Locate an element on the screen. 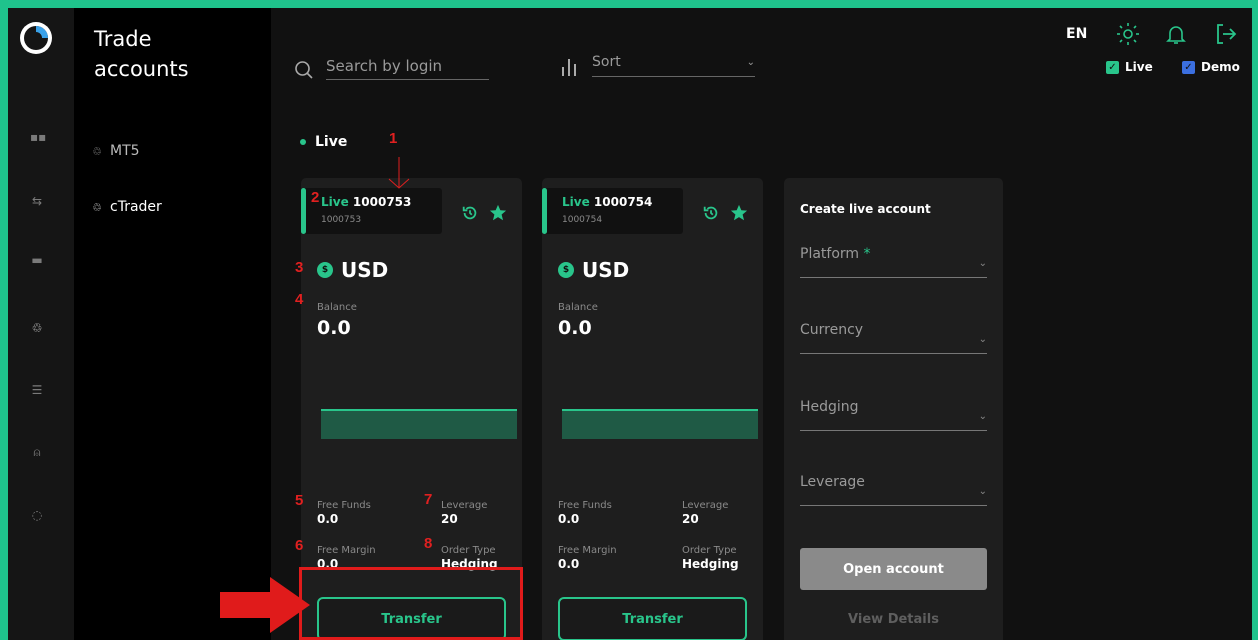  down-arrow-icon is located at coordinates (399, 173).